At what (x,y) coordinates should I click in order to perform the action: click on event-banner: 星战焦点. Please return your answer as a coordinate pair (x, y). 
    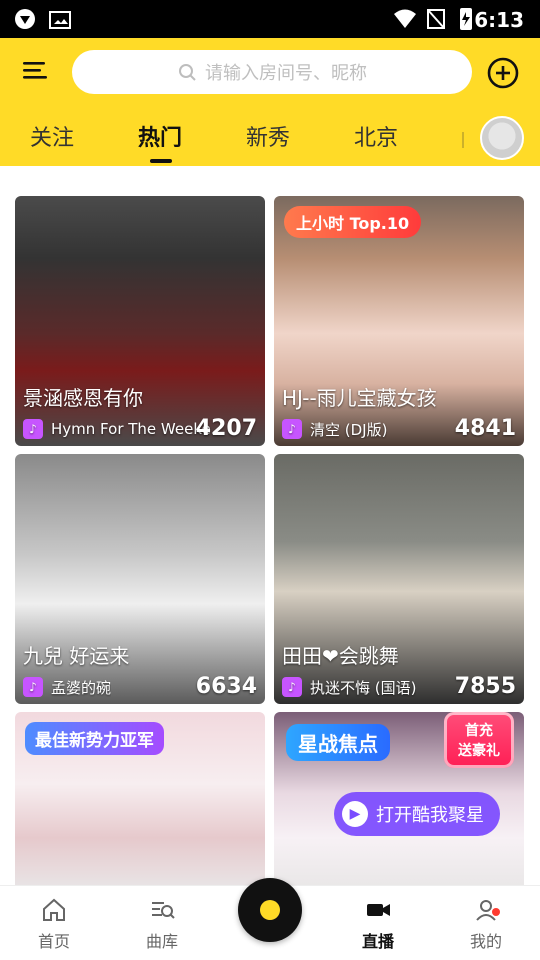
    Looking at the image, I should click on (338, 742).